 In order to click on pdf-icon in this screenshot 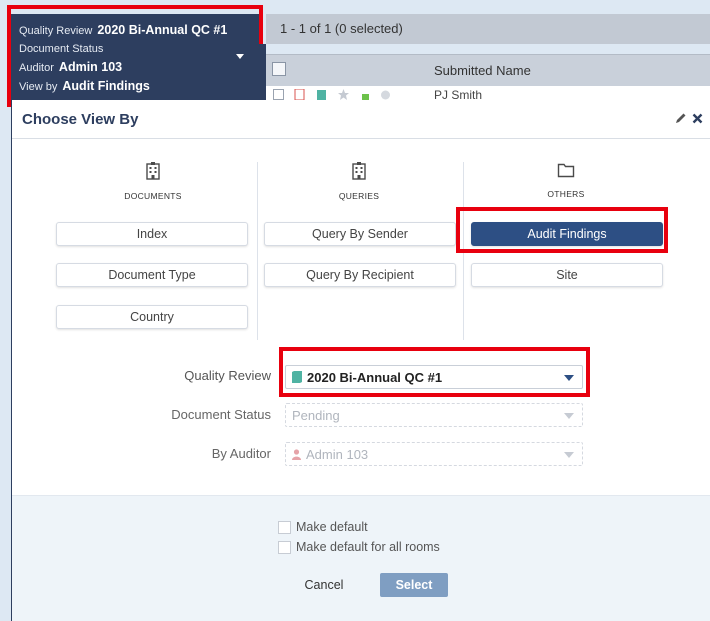, I will do `click(299, 94)`.